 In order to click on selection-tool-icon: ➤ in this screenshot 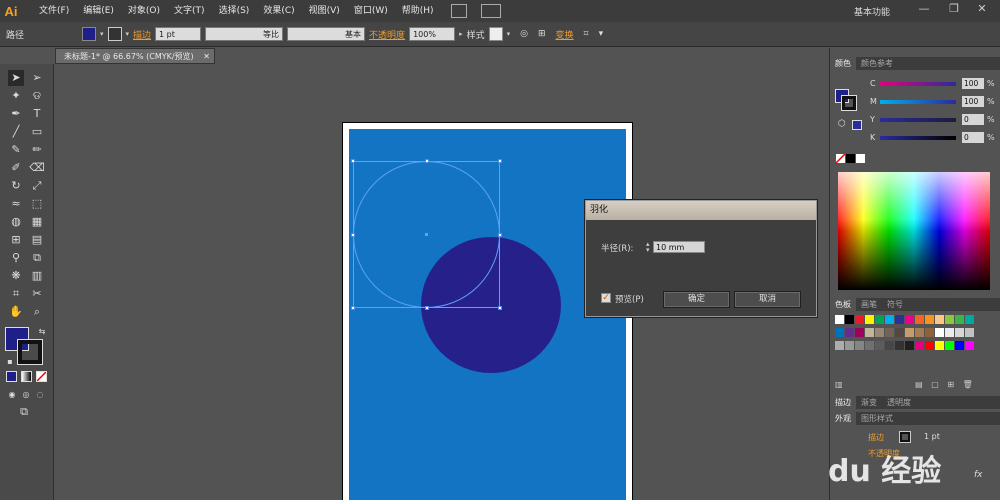, I will do `click(16, 78)`.